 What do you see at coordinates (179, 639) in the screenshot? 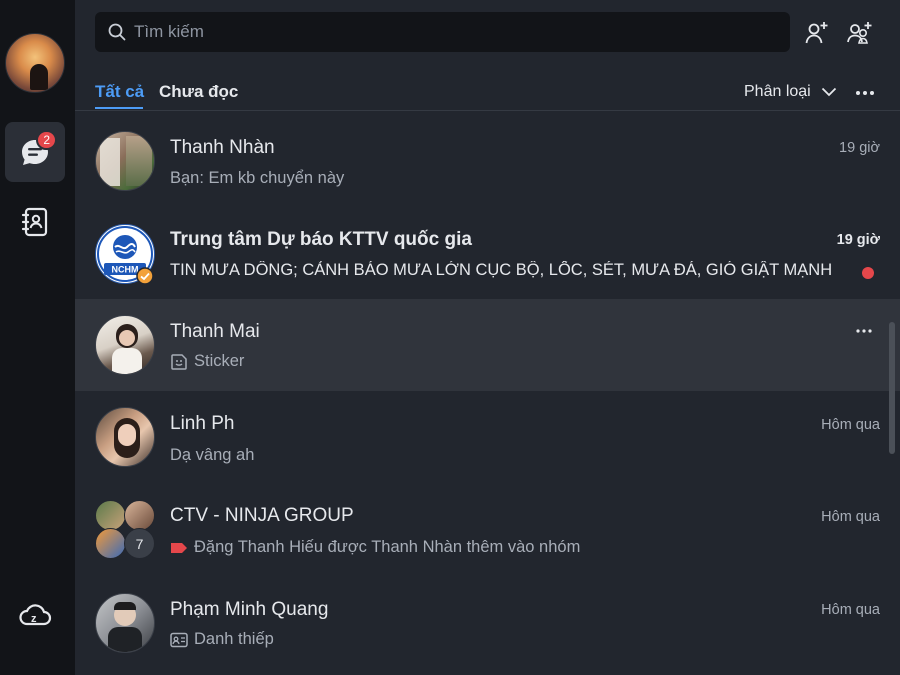
I see `business-card-icon` at bounding box center [179, 639].